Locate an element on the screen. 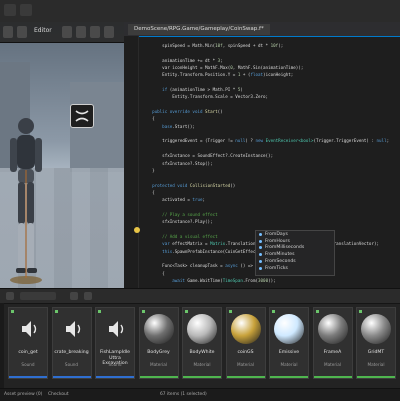  menu-icon is located at coordinates (10, 10).